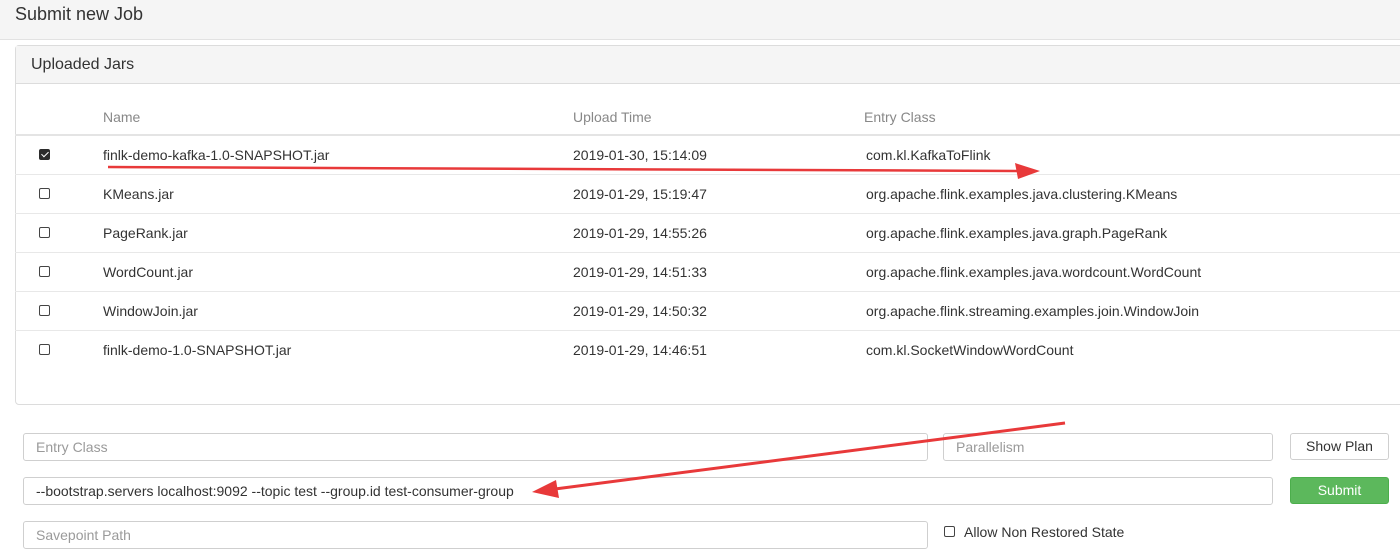  I want to click on jar-upload-time: 2019-01-29, 14:50:32, so click(640, 311).